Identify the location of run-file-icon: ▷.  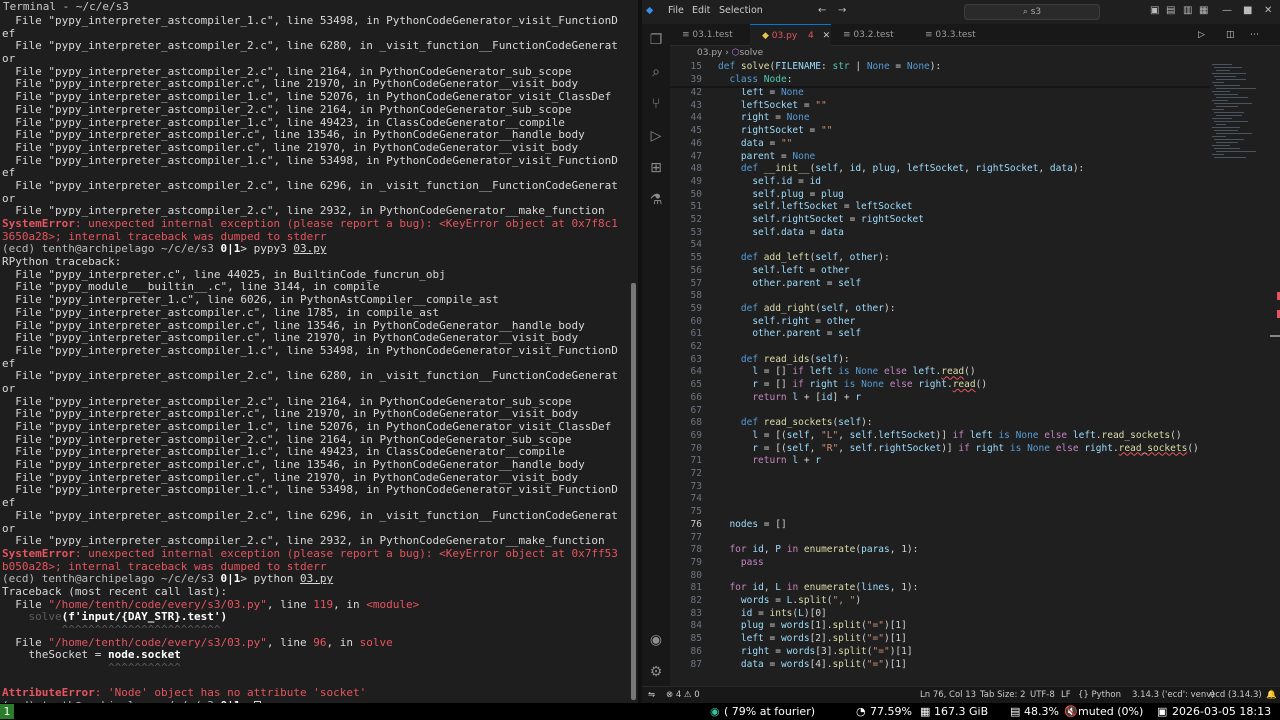
(1201, 35).